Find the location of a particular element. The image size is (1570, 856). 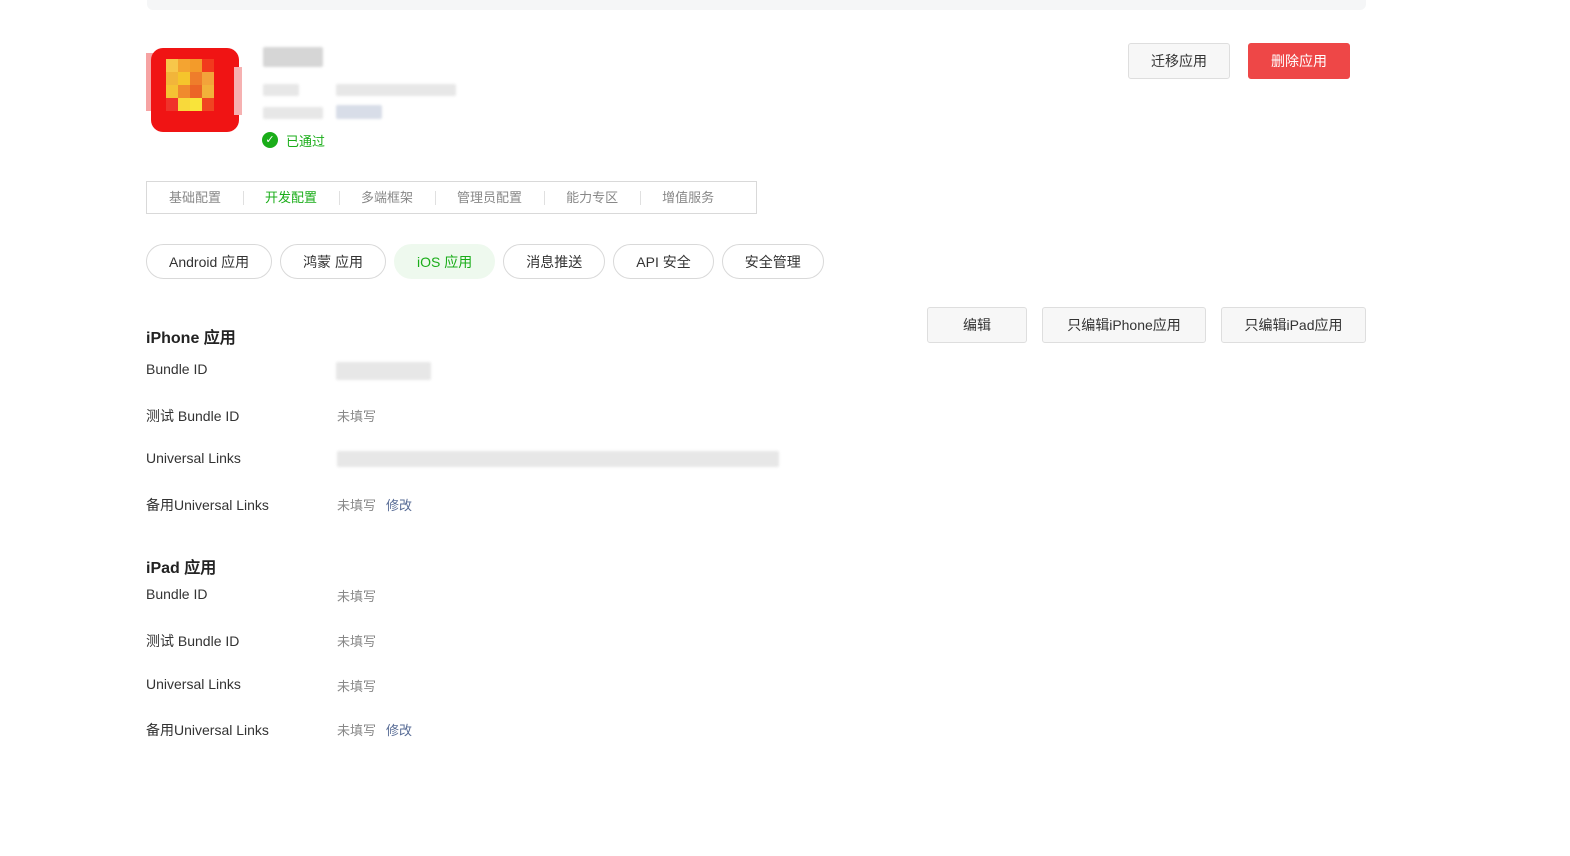

check-circle-icon: ✓ is located at coordinates (270, 140).